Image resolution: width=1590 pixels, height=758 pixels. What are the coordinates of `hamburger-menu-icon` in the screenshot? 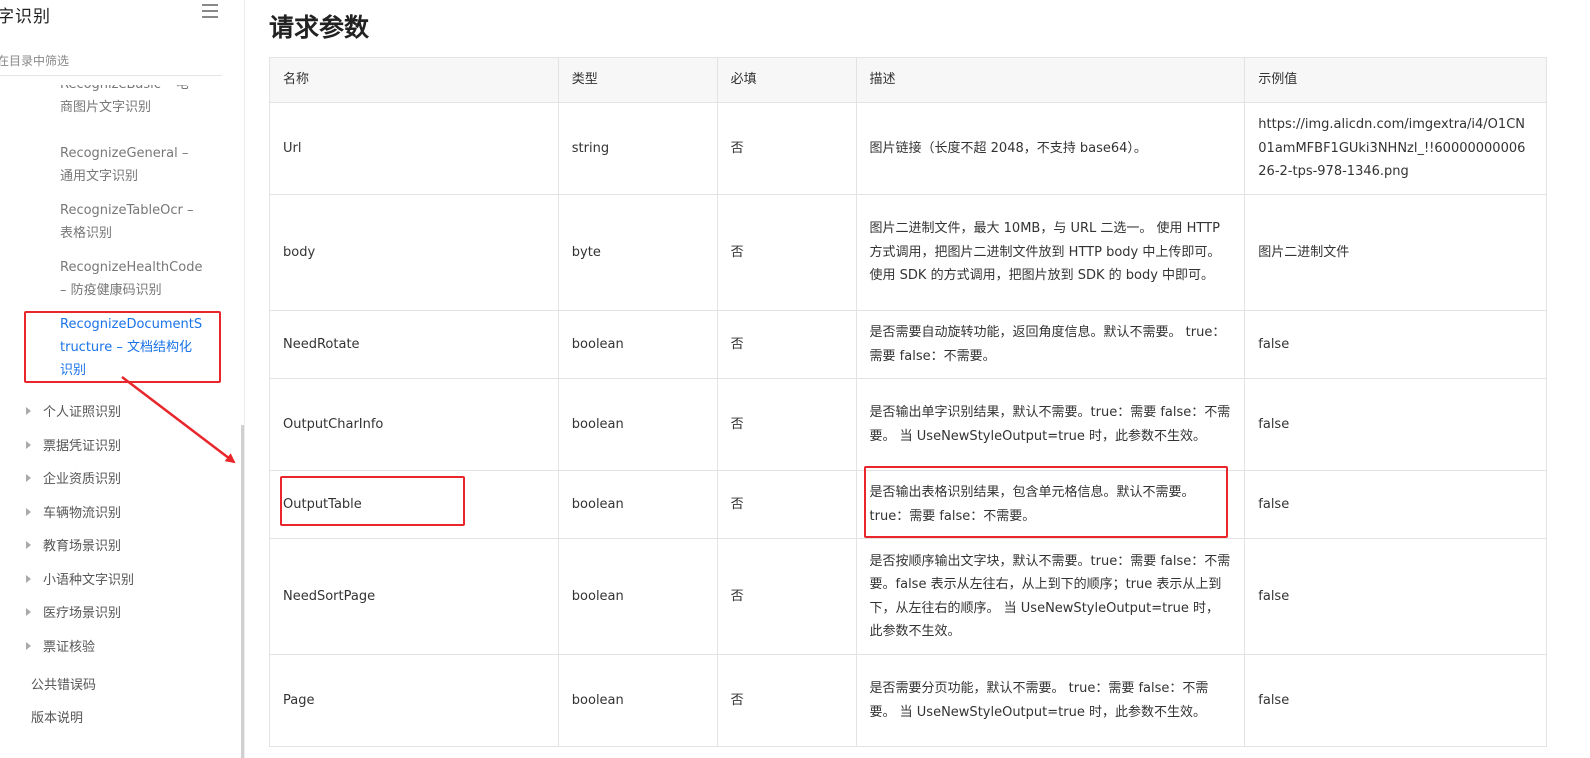 It's located at (210, 11).